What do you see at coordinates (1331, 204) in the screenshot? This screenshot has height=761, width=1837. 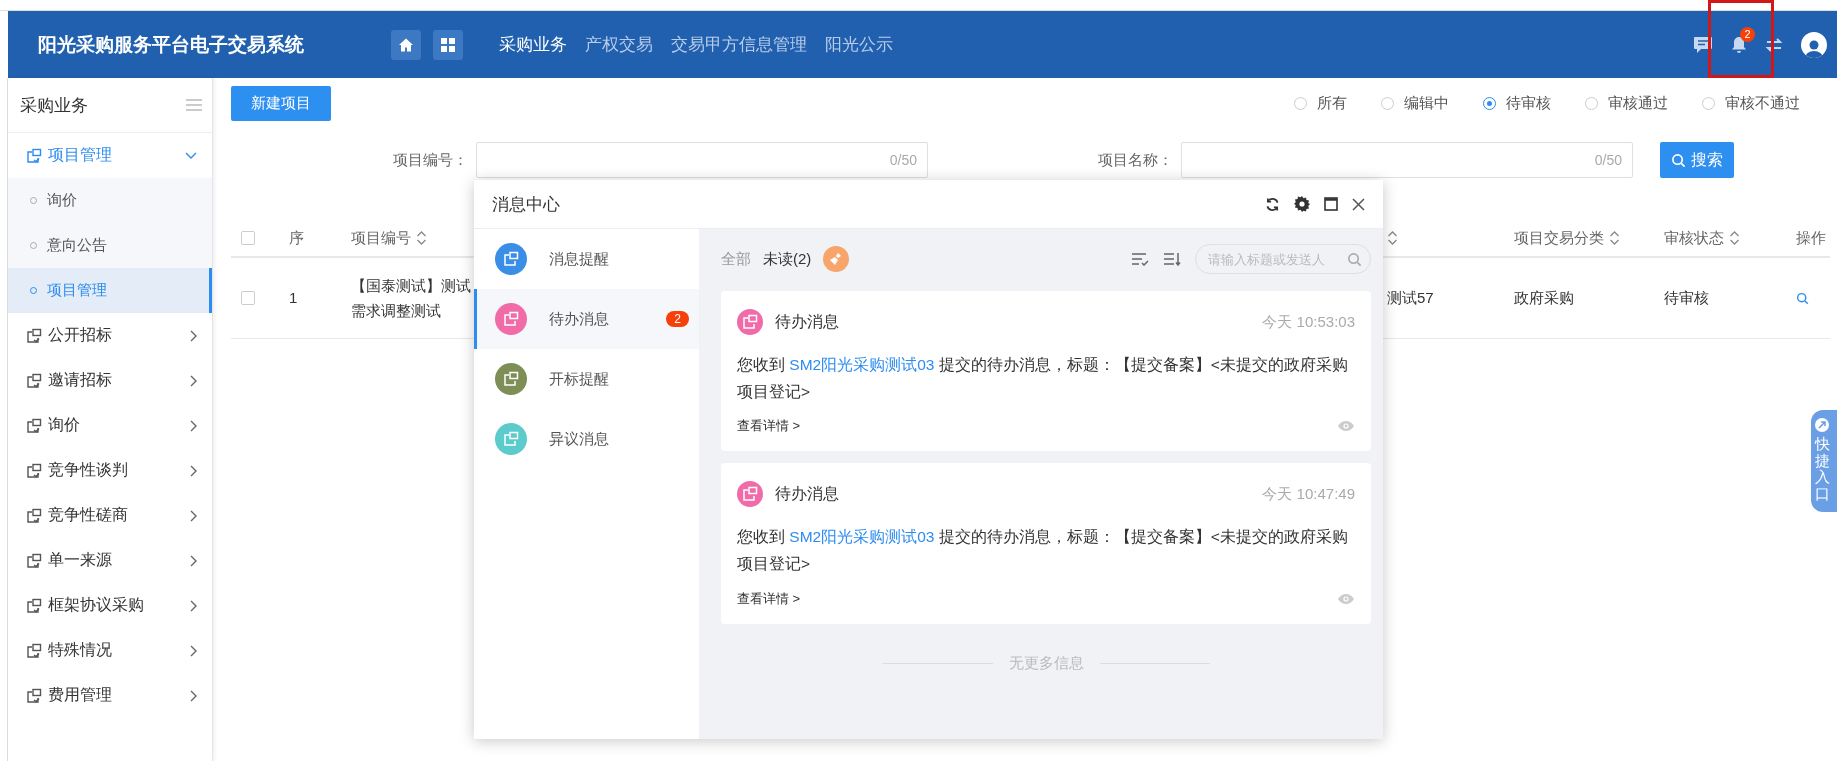 I see `maximize-icon` at bounding box center [1331, 204].